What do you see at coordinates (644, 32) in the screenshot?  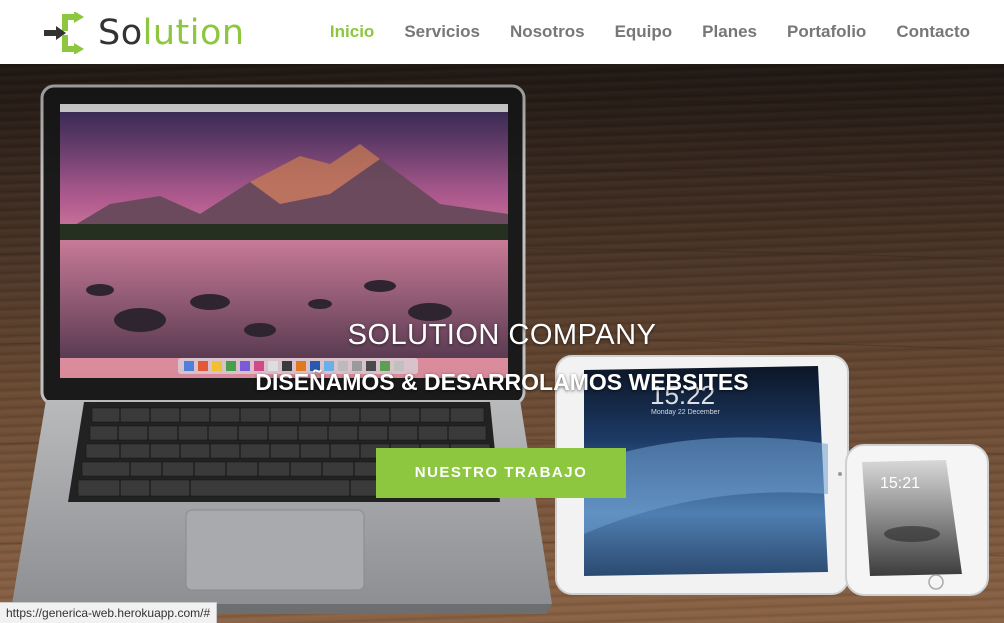 I see `nav-link-equipo: Equipo` at bounding box center [644, 32].